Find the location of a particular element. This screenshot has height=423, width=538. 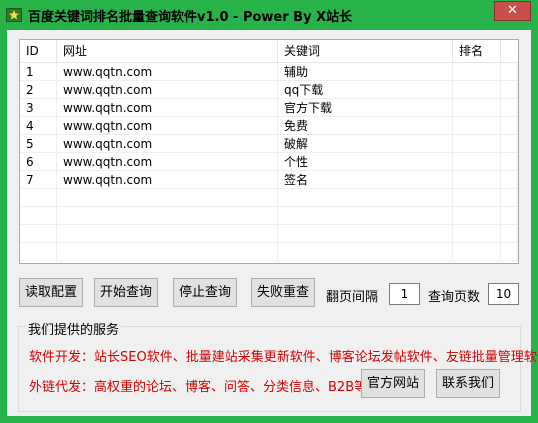

table-row: 7 www.qqtn.com 签名 is located at coordinates (269, 180).